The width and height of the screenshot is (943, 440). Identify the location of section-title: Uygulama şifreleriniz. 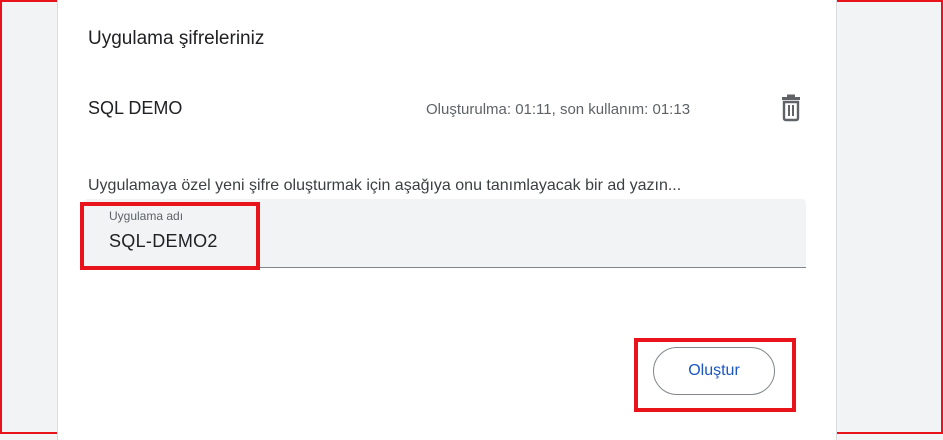
(176, 38).